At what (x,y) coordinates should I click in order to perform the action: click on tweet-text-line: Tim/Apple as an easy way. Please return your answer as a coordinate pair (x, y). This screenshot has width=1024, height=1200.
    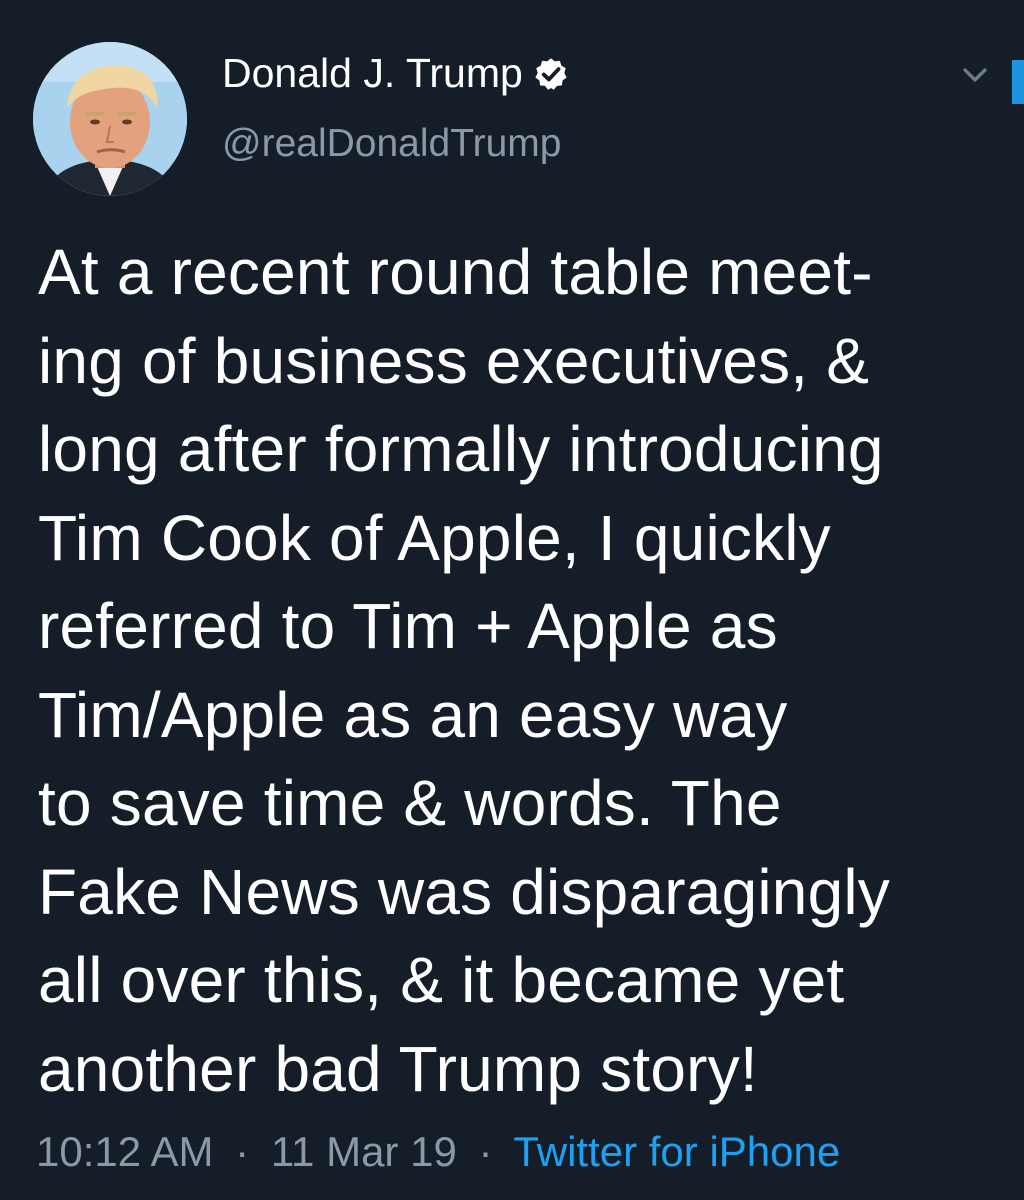
    Looking at the image, I should click on (413, 714).